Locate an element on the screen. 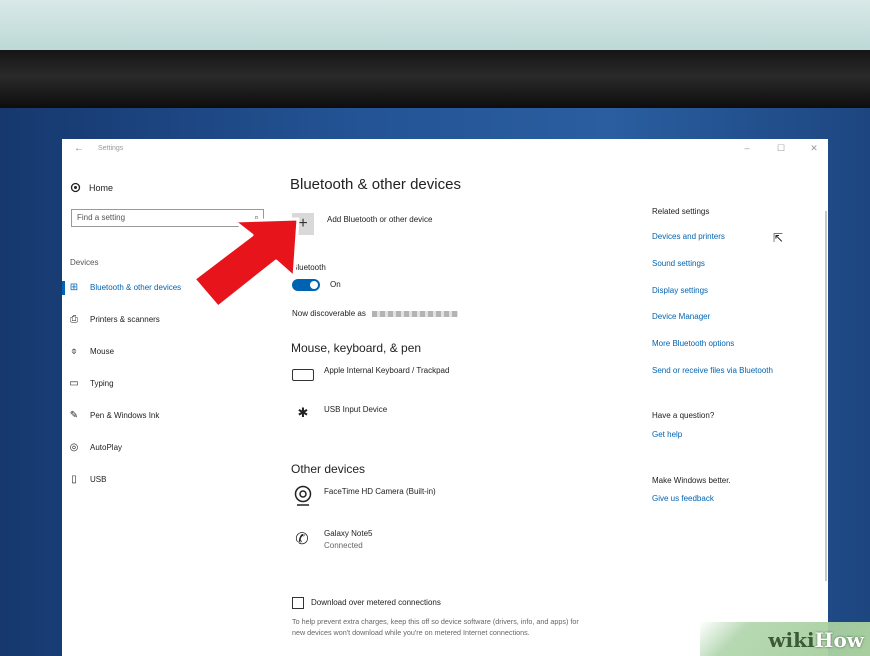 Image resolution: width=870 pixels, height=656 pixels. usb-icon: ▯ is located at coordinates (74, 479).